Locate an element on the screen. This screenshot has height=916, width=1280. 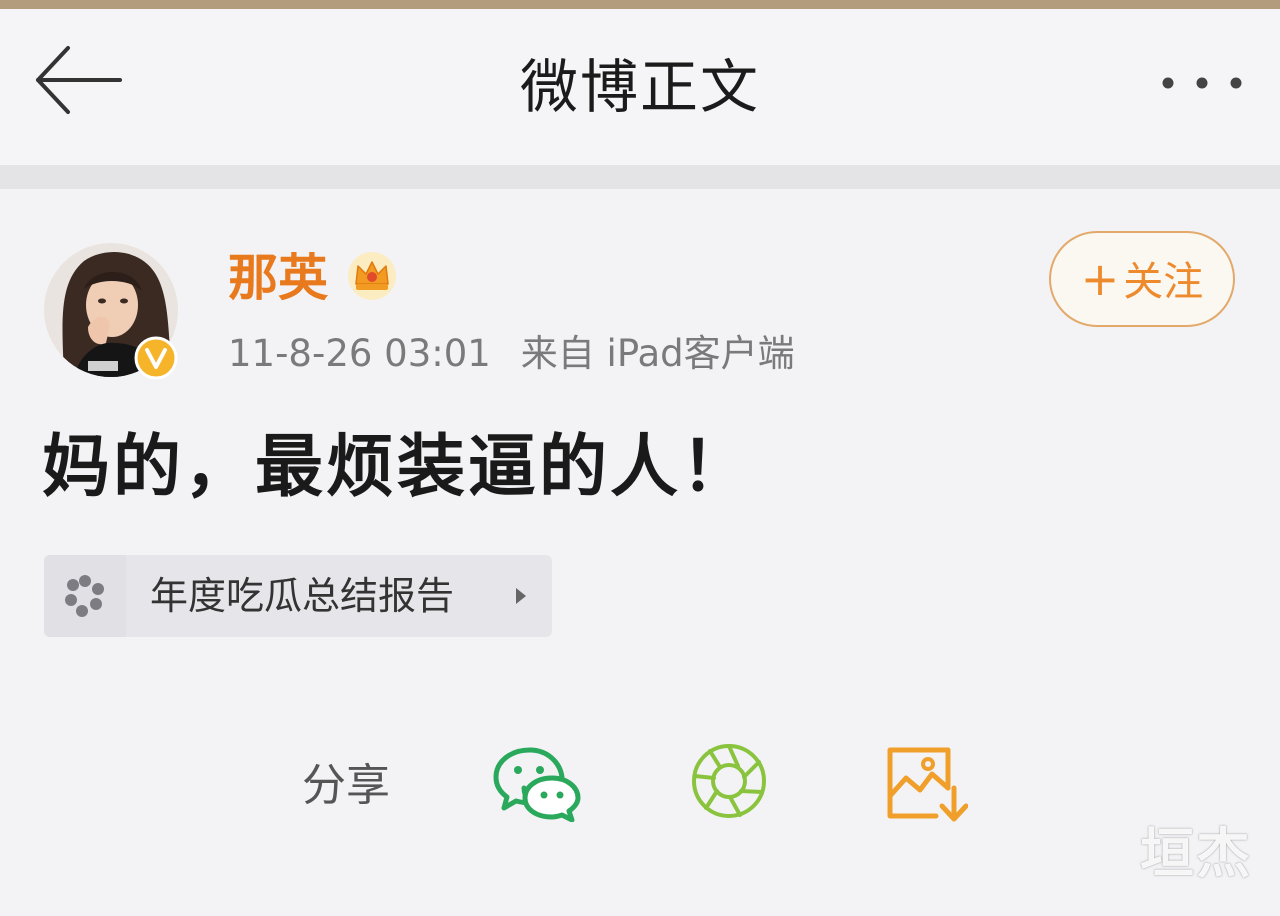
page-title: 微博正文 is located at coordinates (639, 87).